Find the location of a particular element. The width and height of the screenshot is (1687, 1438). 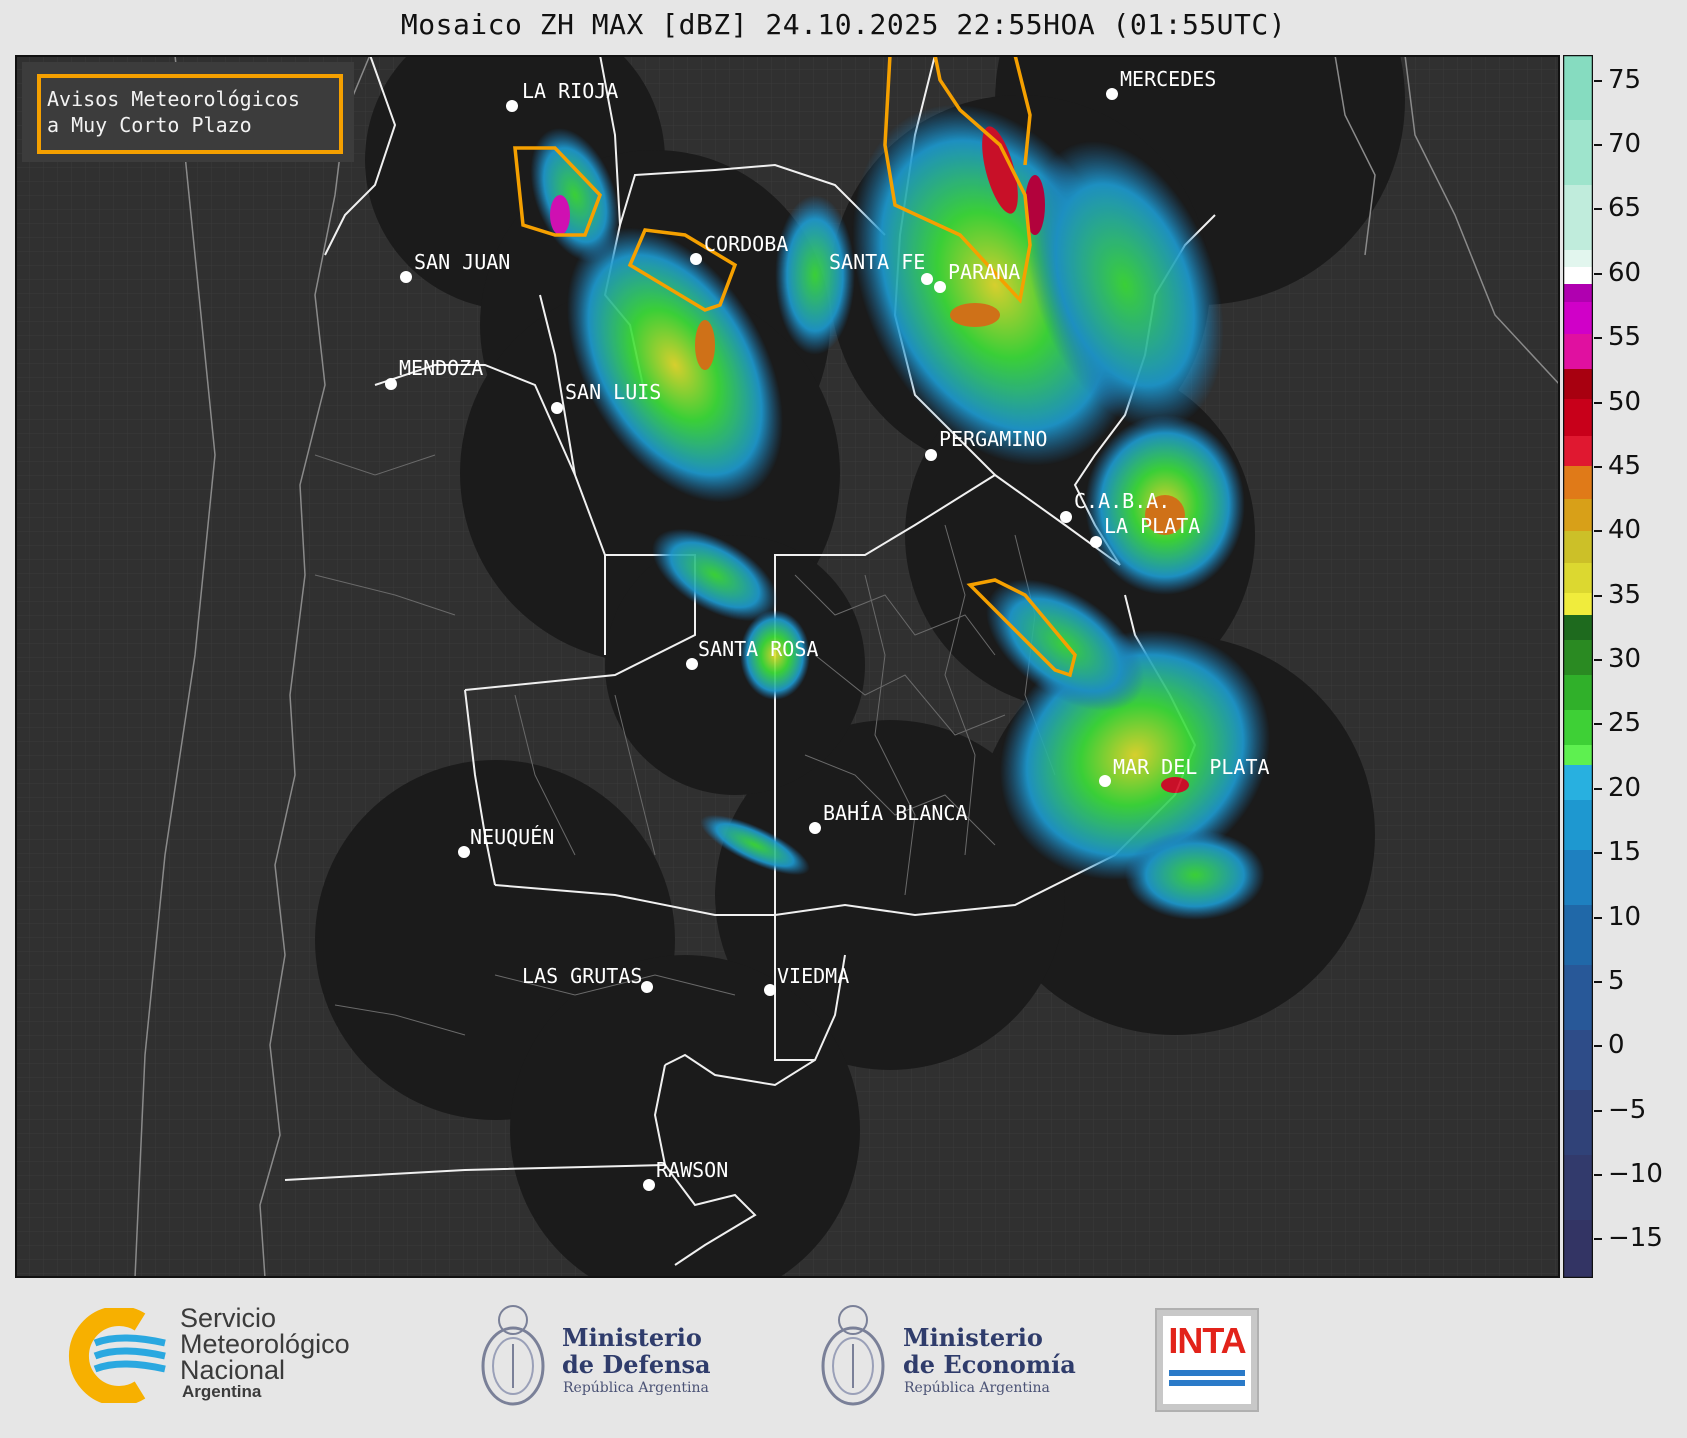

city-label-san-juan: SAN JUAN is located at coordinates (462, 262).